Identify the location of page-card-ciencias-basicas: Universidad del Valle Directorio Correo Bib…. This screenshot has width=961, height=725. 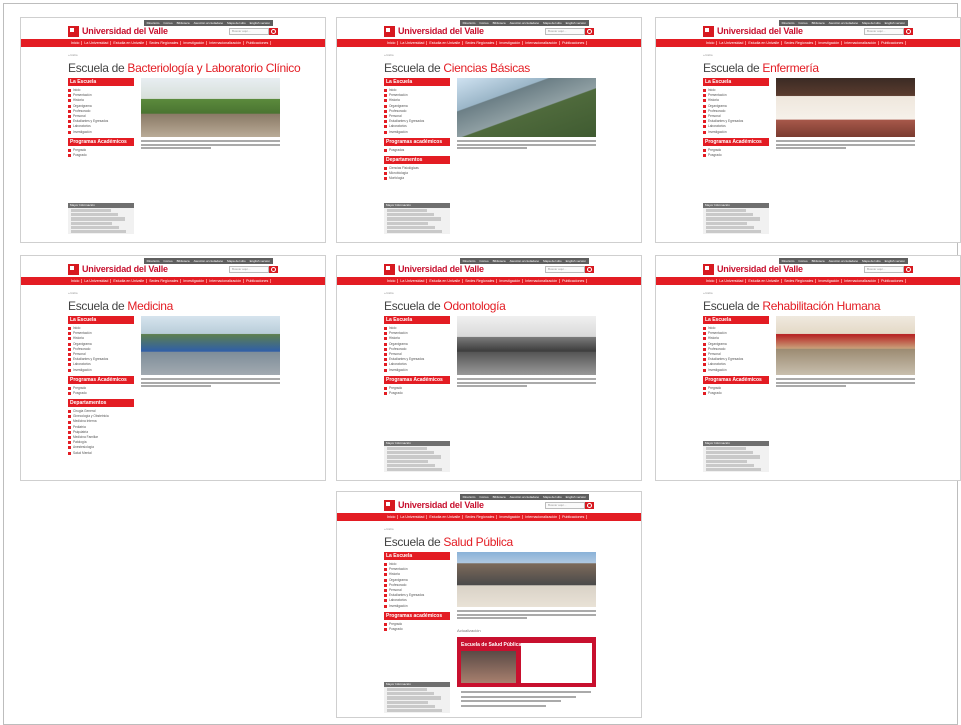
(489, 130).